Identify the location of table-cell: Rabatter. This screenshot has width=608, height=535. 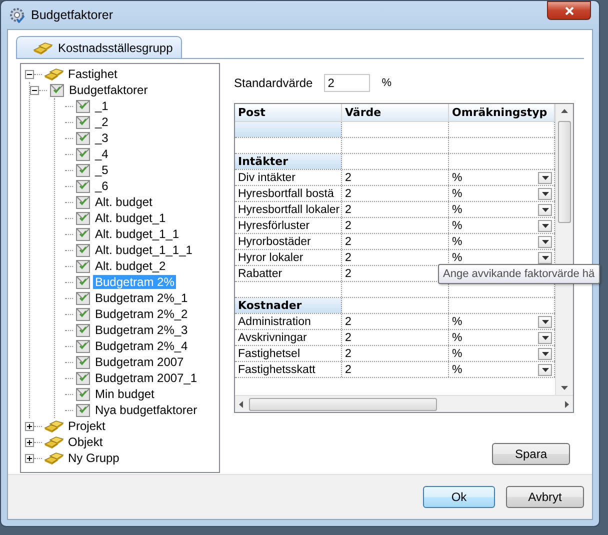
(260, 274).